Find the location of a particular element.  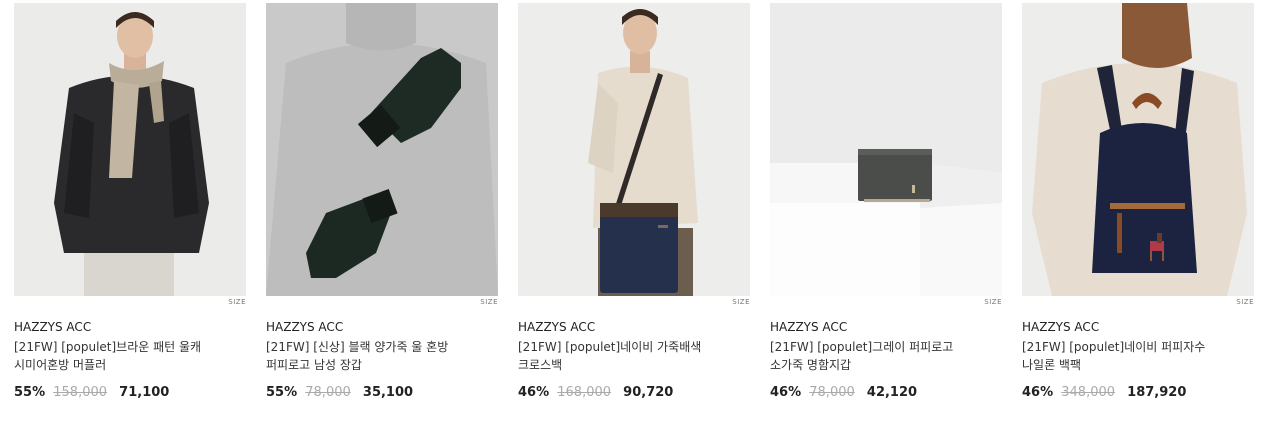

product-name-line: [21FW] [populet]네이비 가죽배색 is located at coordinates (610, 347).